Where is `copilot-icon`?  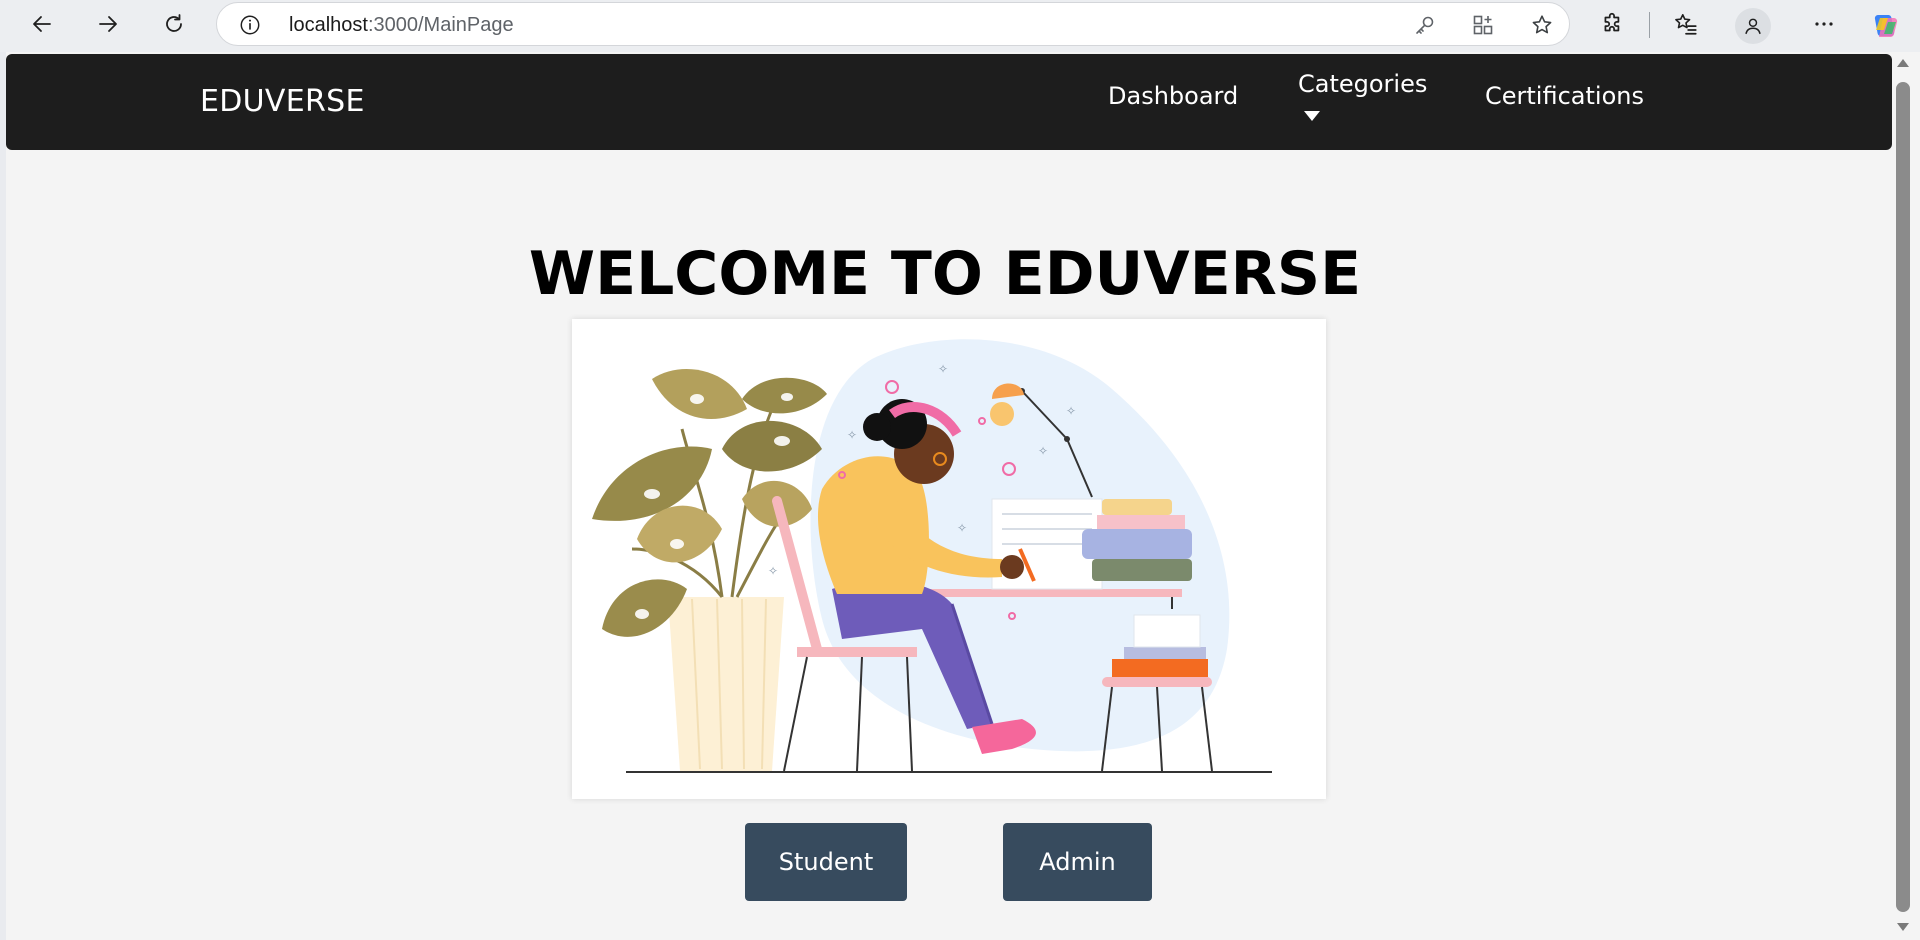 copilot-icon is located at coordinates (1886, 26).